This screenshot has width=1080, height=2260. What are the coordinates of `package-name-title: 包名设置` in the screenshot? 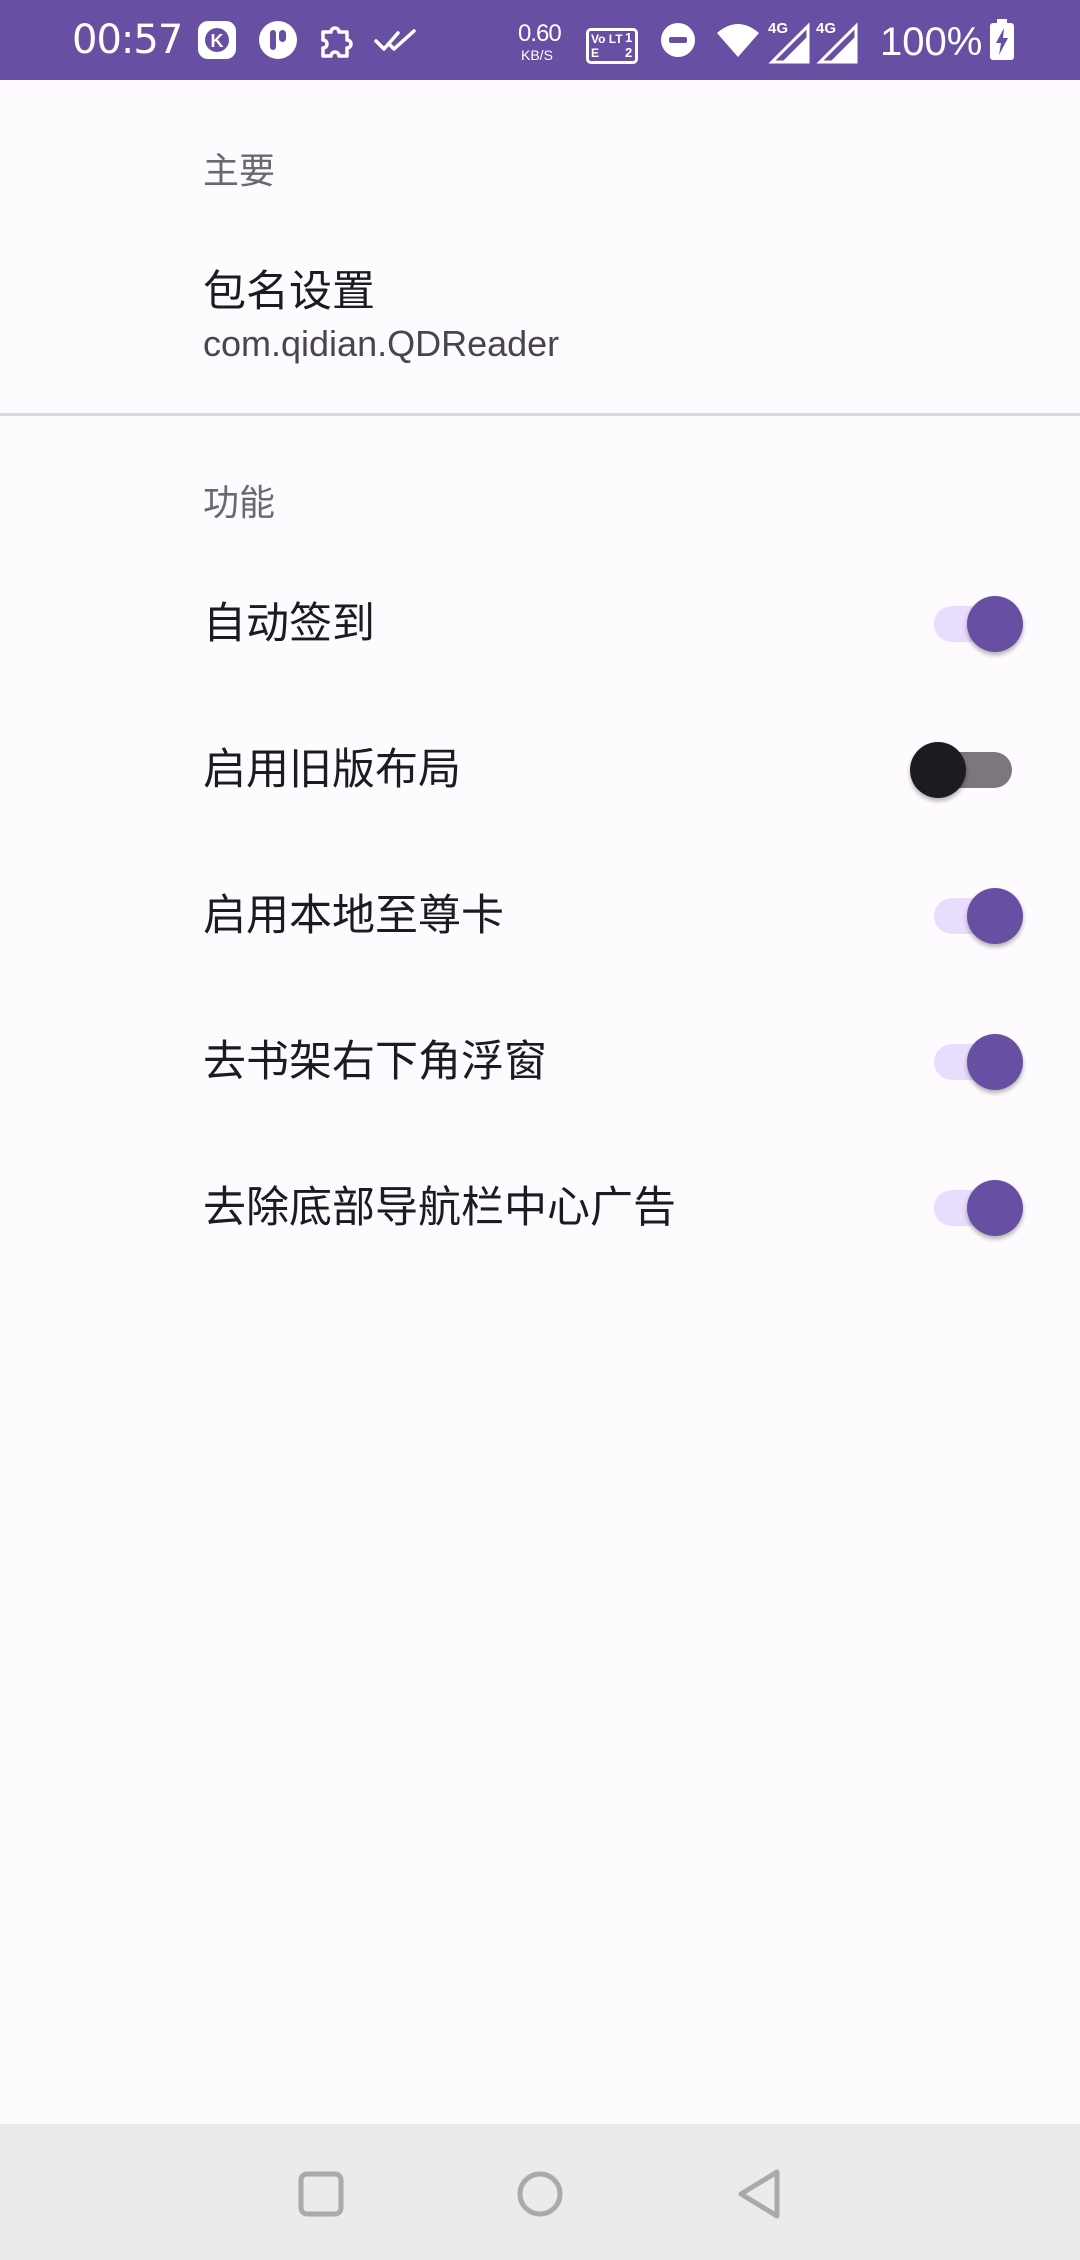 It's located at (289, 292).